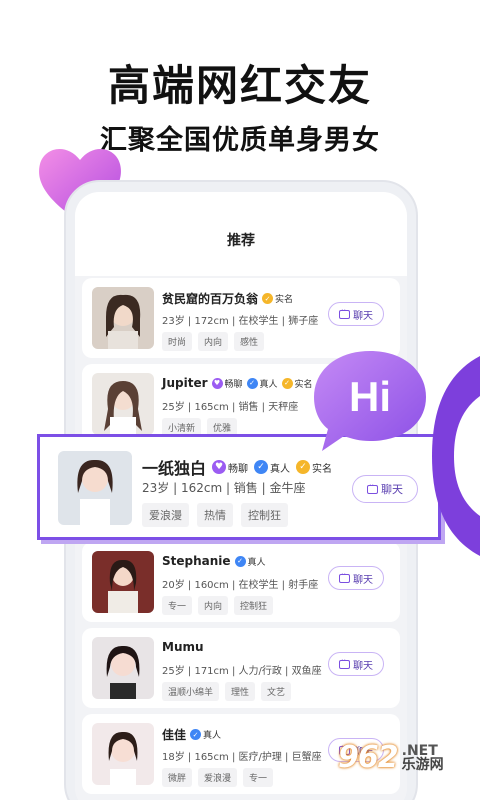  Describe the element at coordinates (241, 234) in the screenshot. I see `page-title: 推荐` at that location.